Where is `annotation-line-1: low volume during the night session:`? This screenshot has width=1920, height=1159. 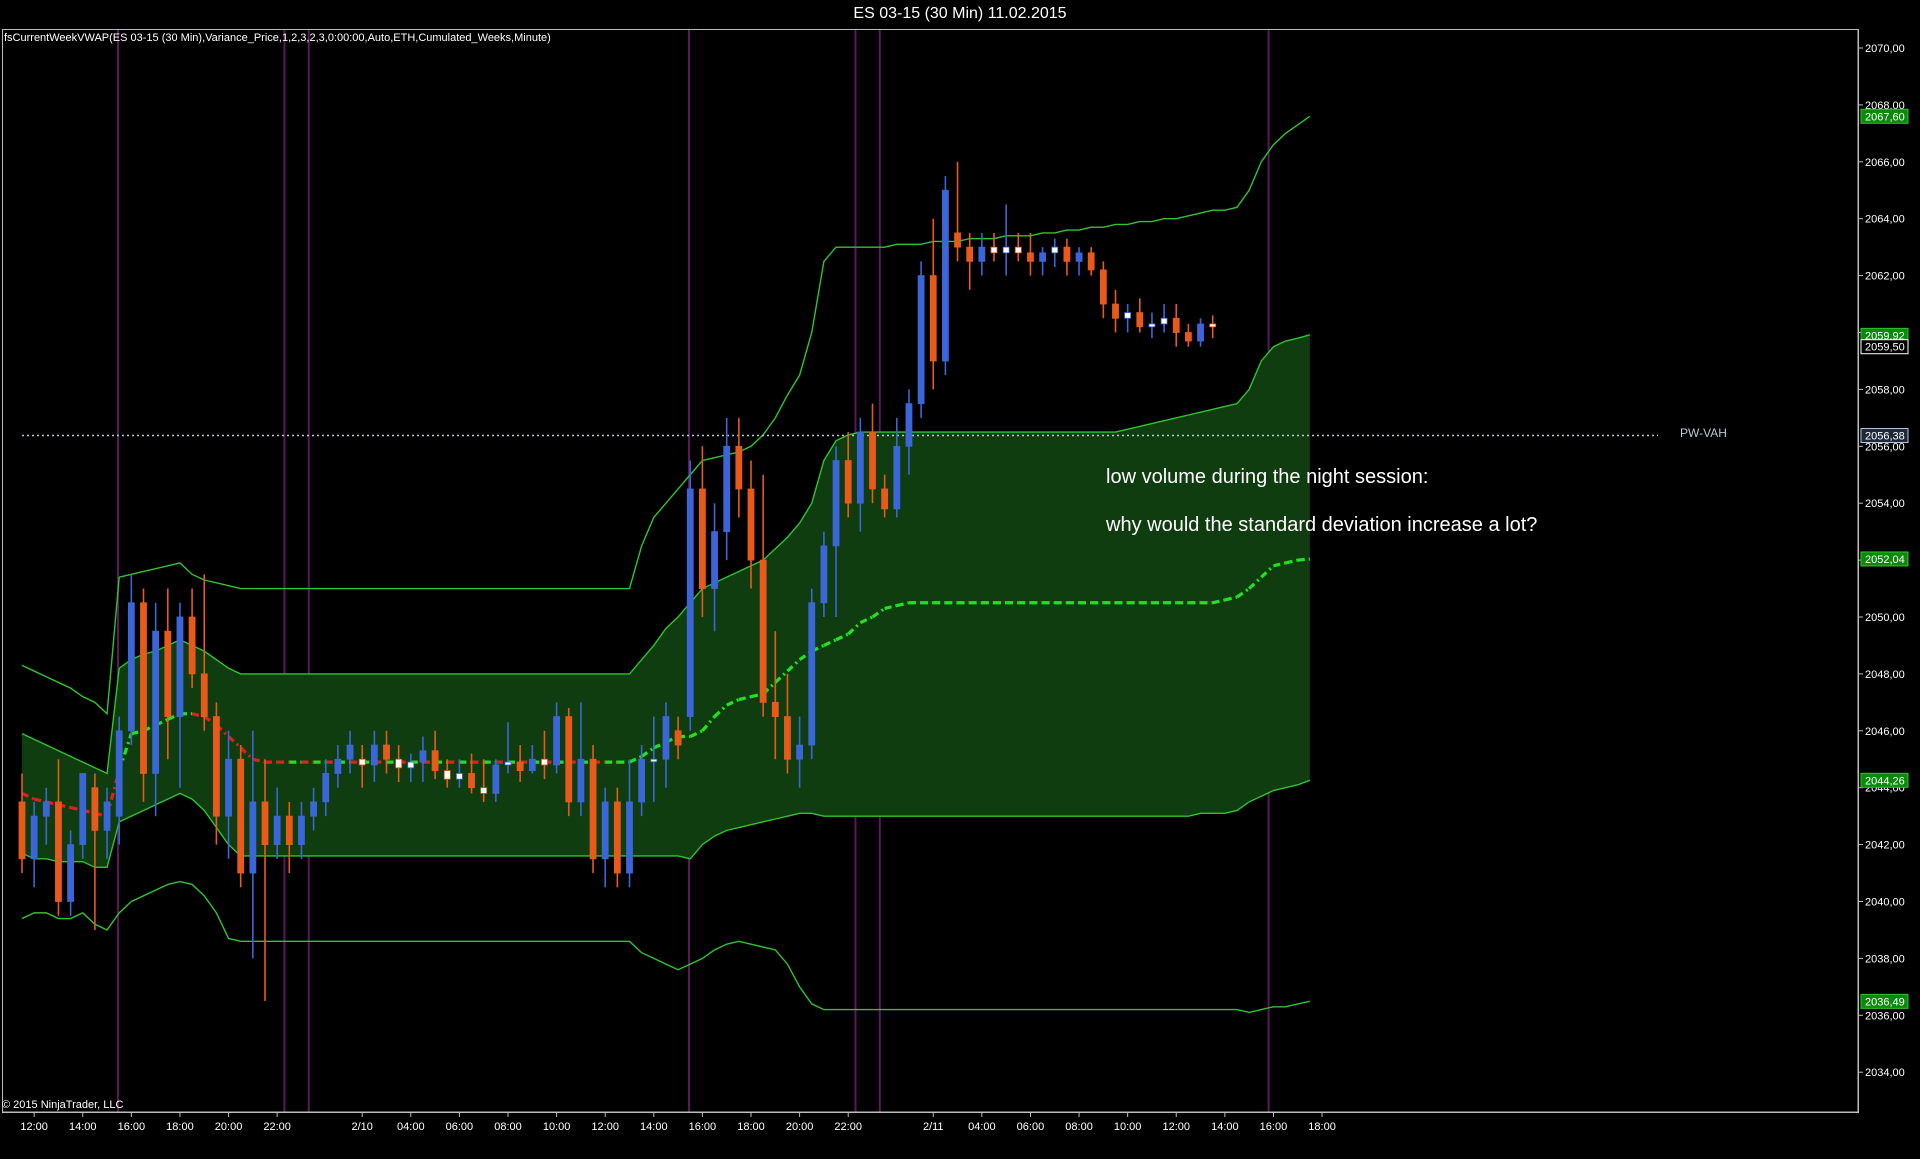 annotation-line-1: low volume during the night session: is located at coordinates (1267, 477).